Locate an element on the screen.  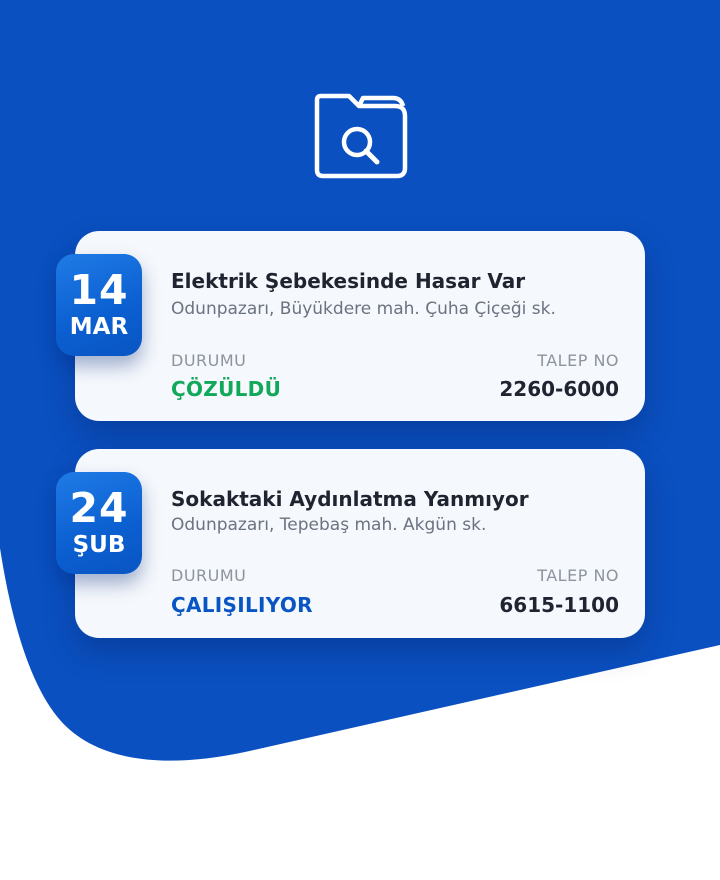
request-number: 2260-6000 is located at coordinates (559, 389).